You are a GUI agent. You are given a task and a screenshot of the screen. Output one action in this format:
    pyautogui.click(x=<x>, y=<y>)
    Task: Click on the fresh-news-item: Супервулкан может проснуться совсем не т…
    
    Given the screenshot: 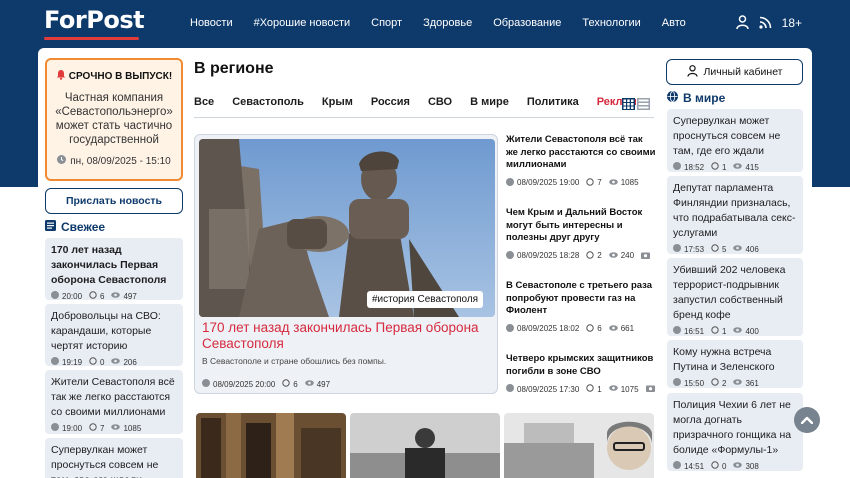 What is the action you would take?
    pyautogui.click(x=114, y=458)
    